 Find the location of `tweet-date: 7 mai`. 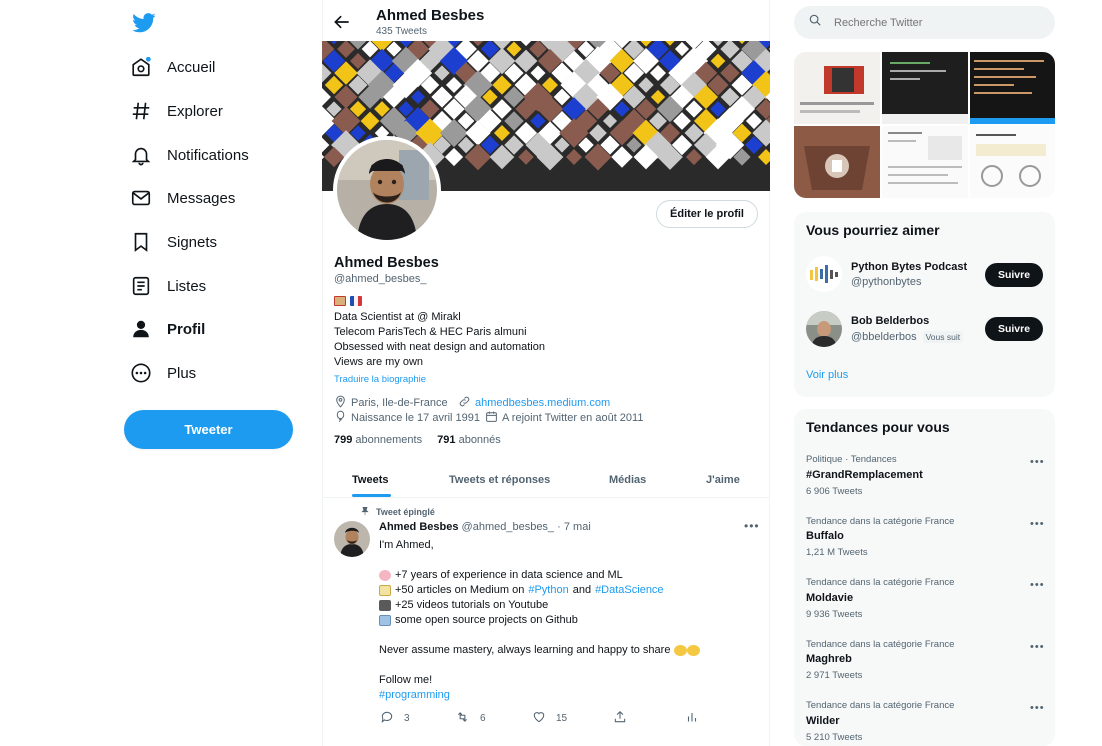

tweet-date: 7 mai is located at coordinates (577, 527).